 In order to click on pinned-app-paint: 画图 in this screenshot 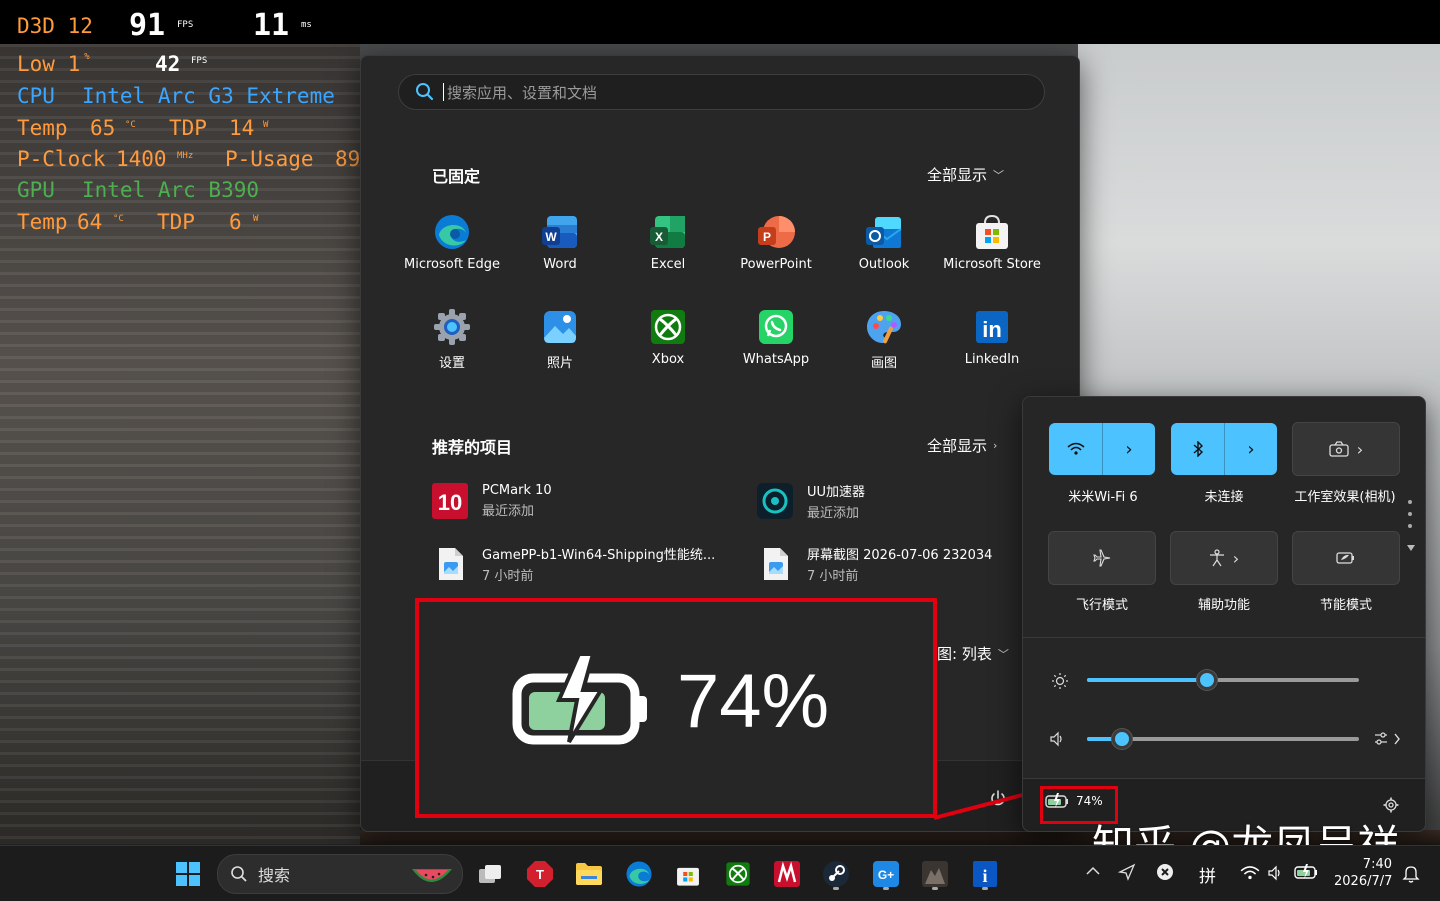, I will do `click(884, 348)`.